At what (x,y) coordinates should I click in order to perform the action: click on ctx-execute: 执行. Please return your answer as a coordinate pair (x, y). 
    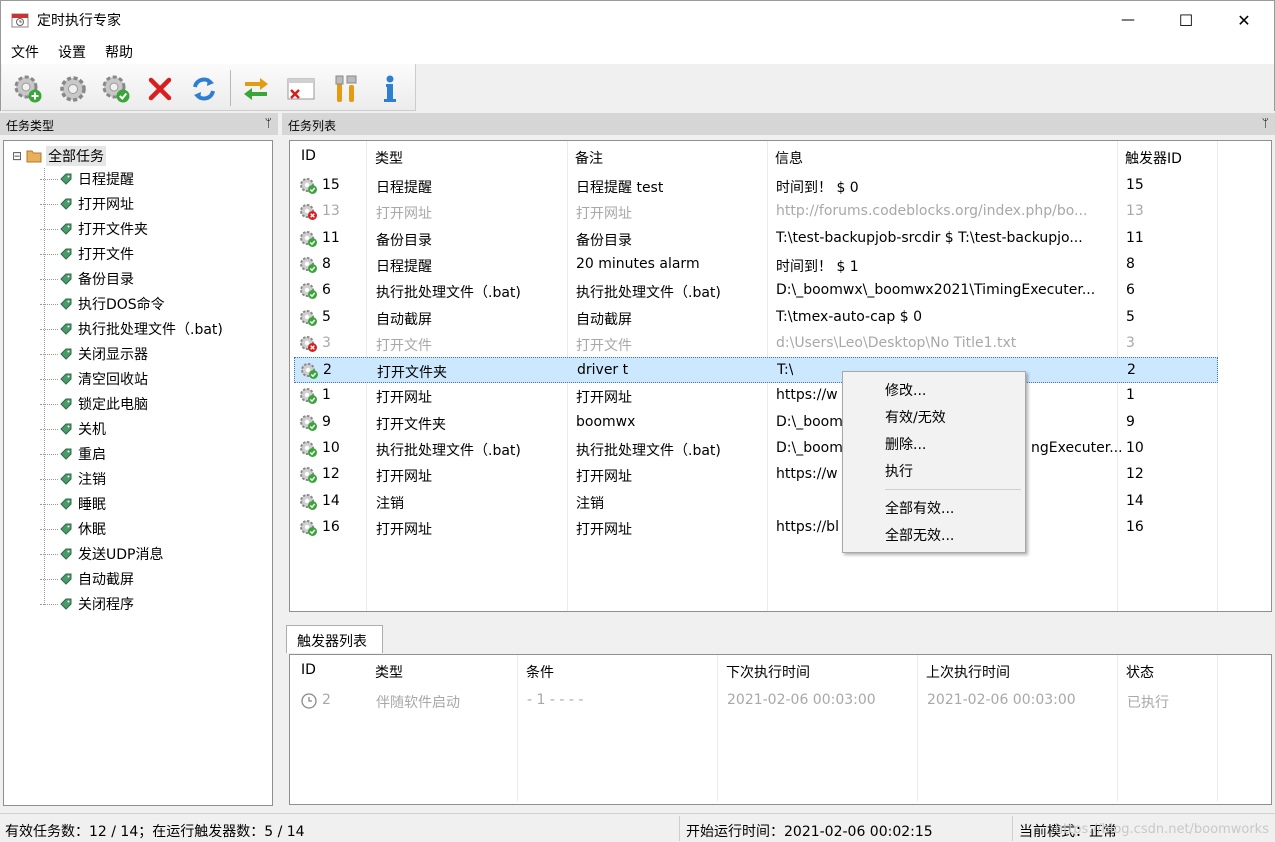
    Looking at the image, I should click on (899, 471).